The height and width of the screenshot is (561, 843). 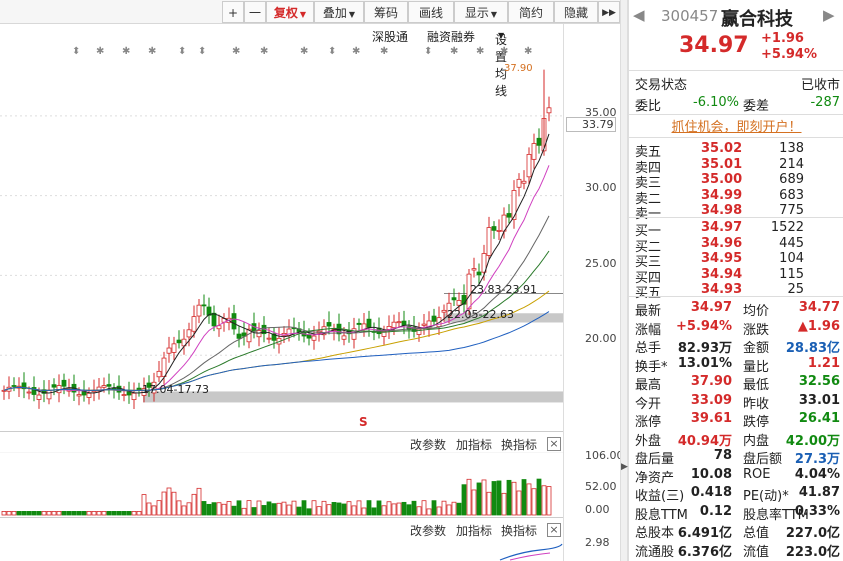 I want to click on stat-value: 78, so click(x=722, y=455).